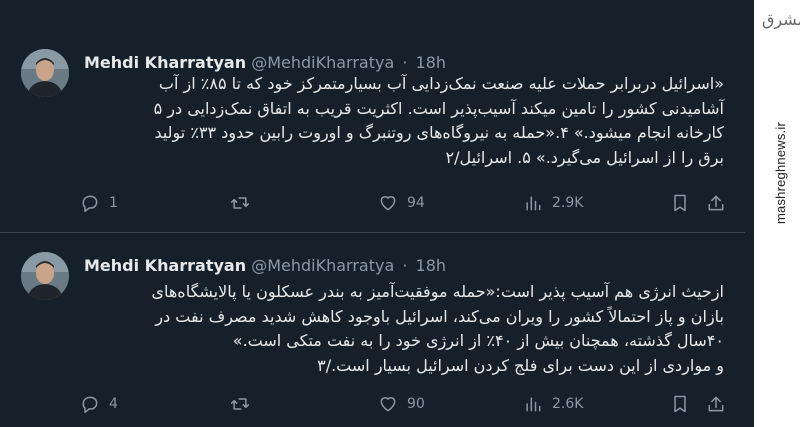 The image size is (800, 427). Describe the element at coordinates (584, 157) in the screenshot. I see `tweet-text-line: برق را از اسرائیل می‌گیرد.» ۵. اسرائیل/۲` at that location.